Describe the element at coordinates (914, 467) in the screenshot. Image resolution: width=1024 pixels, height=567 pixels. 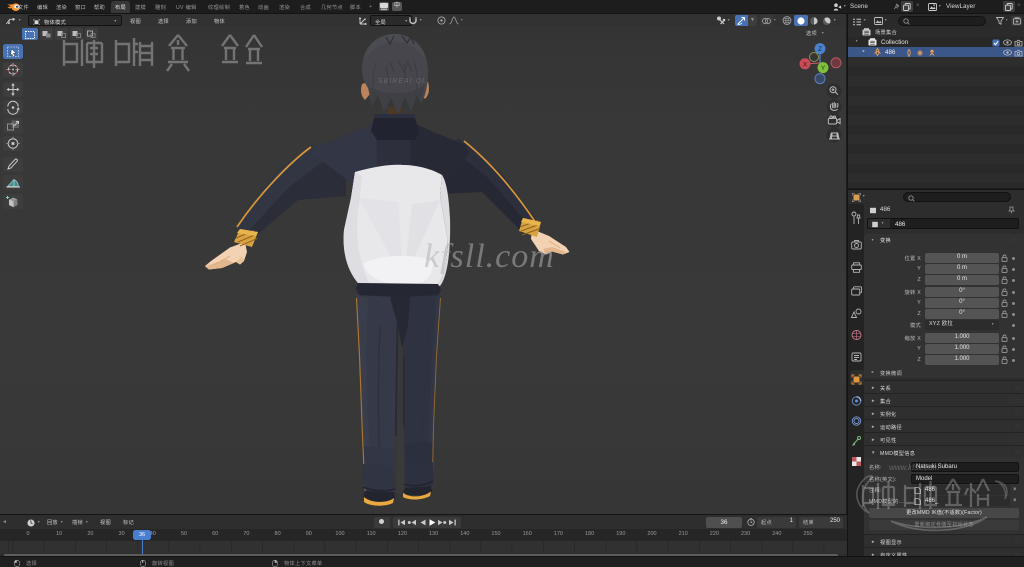
I see `svg-text: www.kfsll.com` at that location.